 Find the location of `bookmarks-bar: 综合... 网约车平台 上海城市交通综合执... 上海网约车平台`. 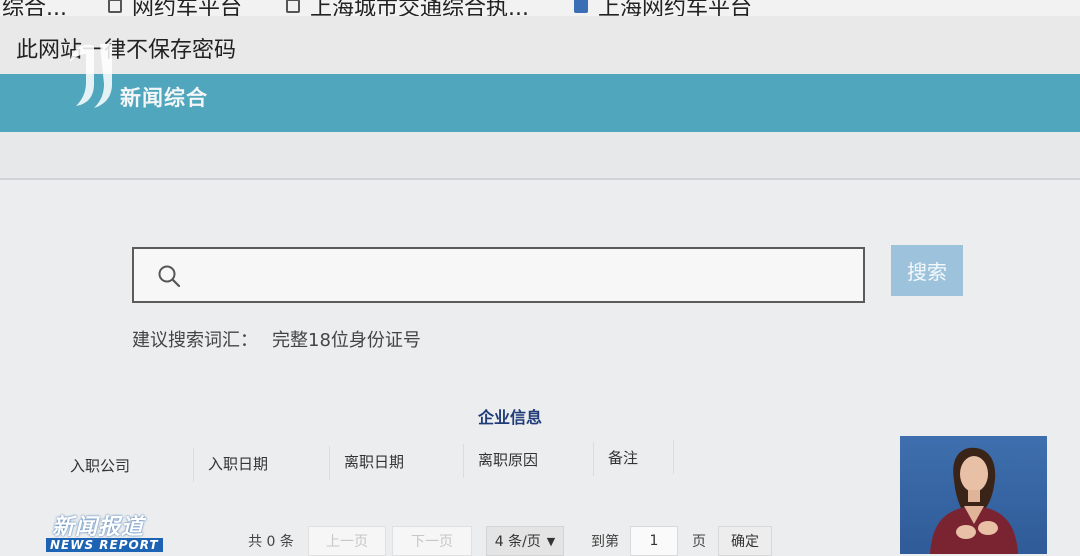

bookmarks-bar: 综合... 网约车平台 上海城市交通综合执... 上海网约车平台 is located at coordinates (540, 8).